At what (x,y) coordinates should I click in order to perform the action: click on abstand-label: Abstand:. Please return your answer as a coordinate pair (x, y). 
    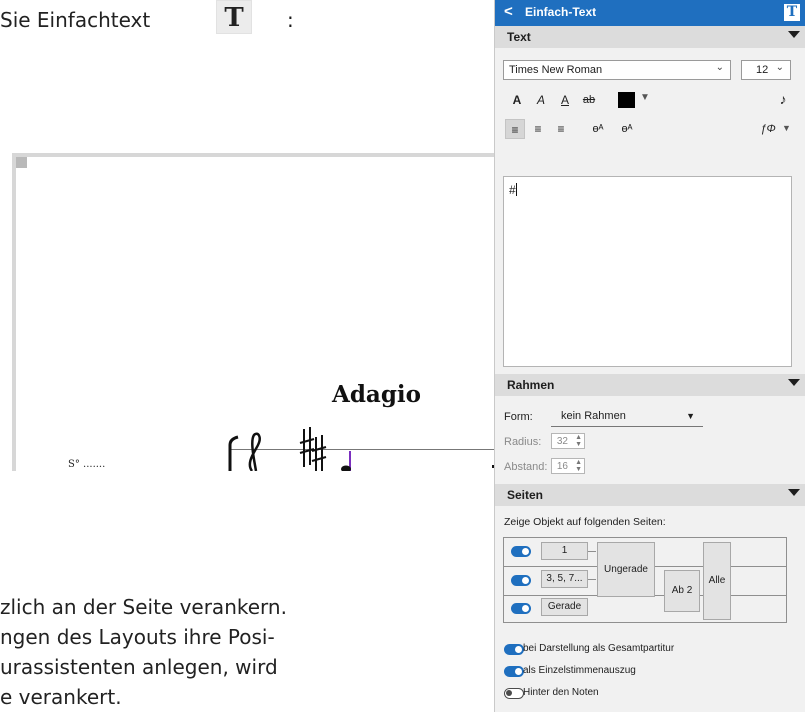
    Looking at the image, I should click on (526, 467).